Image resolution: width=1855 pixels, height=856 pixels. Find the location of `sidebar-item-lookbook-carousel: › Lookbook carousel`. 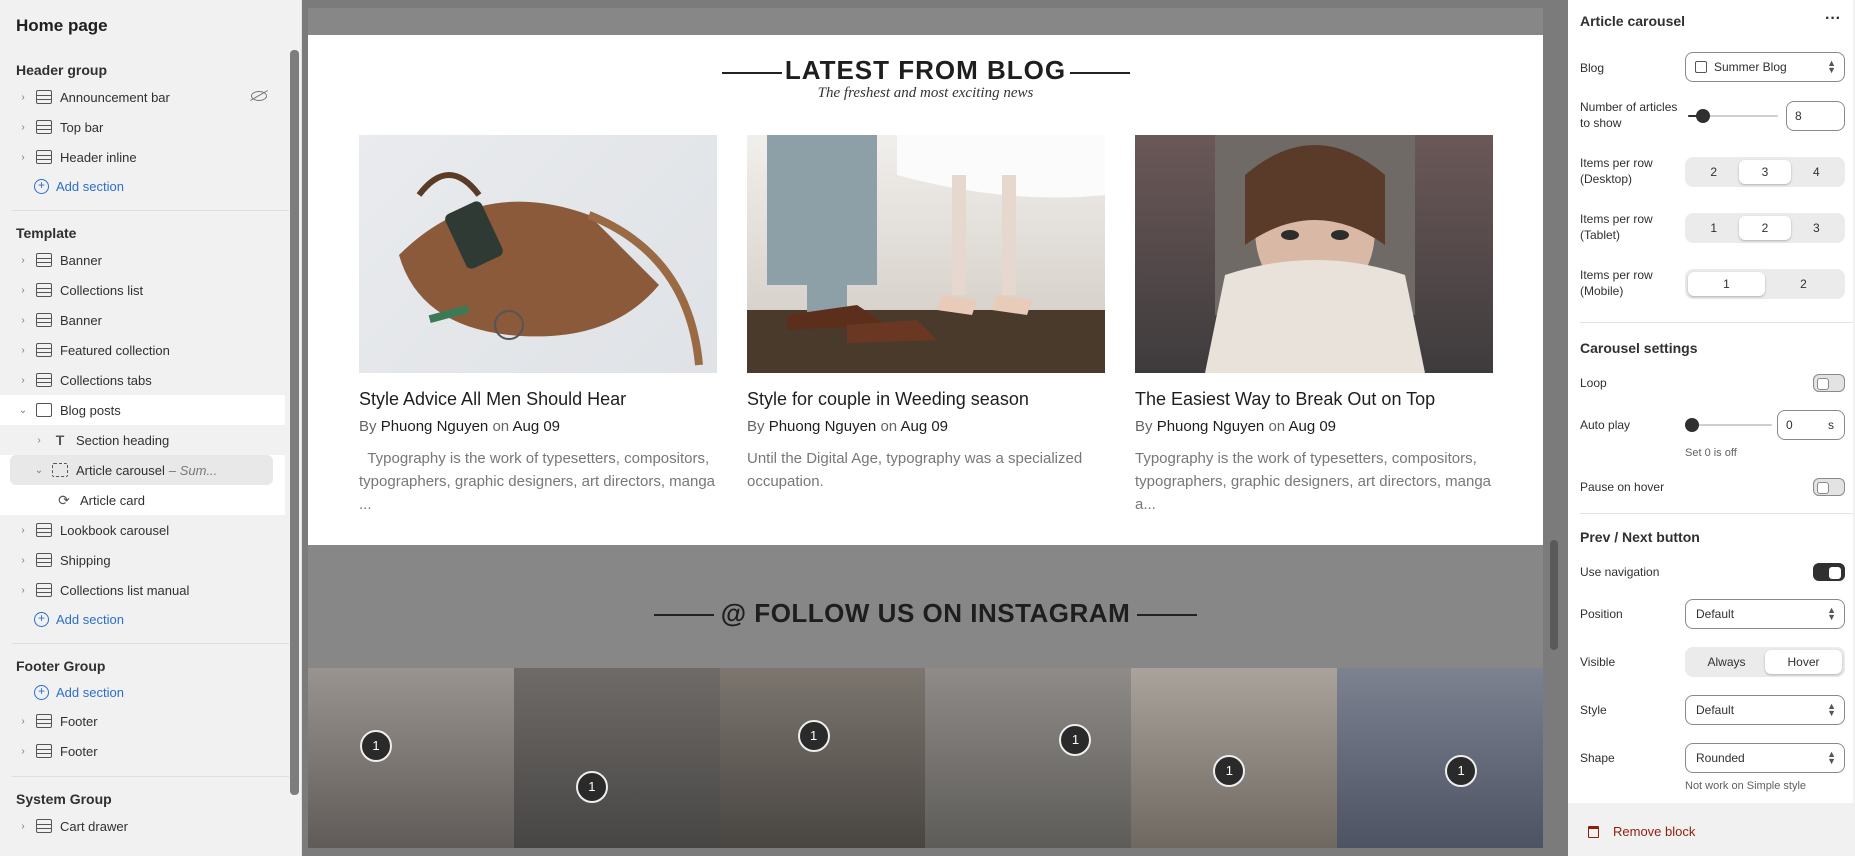

sidebar-item-lookbook-carousel: › Lookbook carousel is located at coordinates (150, 530).